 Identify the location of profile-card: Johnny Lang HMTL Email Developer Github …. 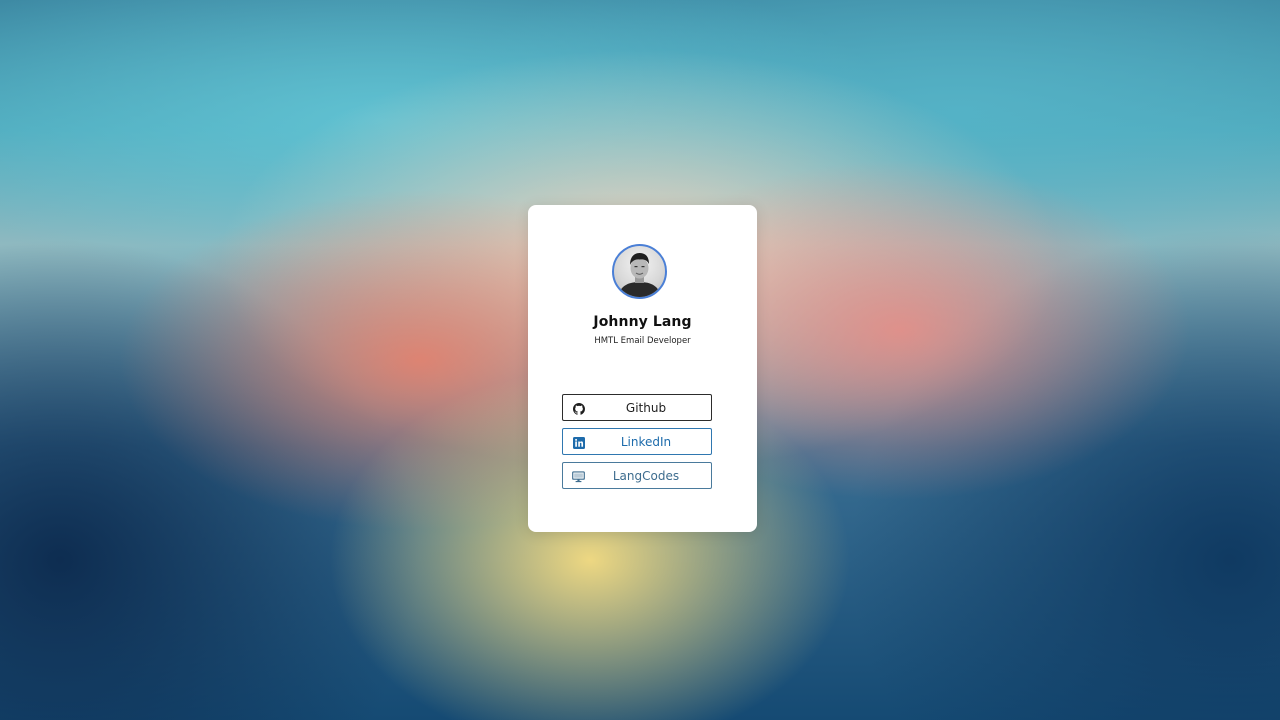
(642, 368).